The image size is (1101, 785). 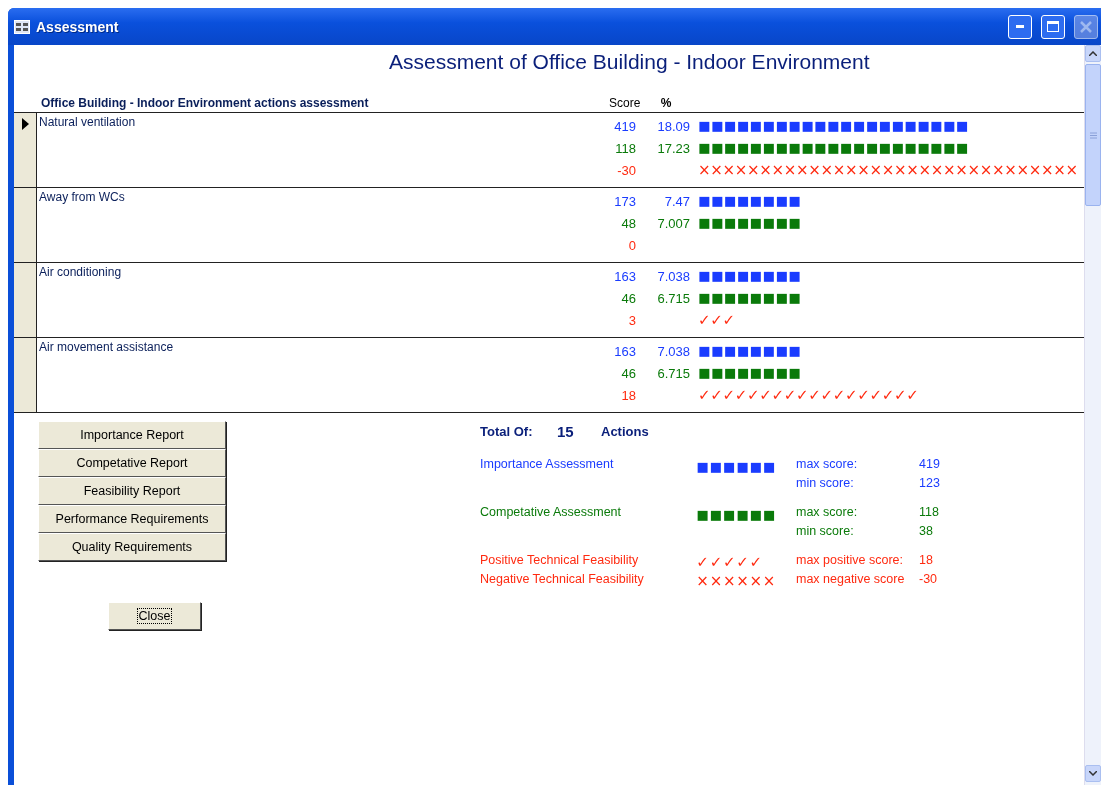 What do you see at coordinates (80, 271) in the screenshot?
I see `action-name: Air conditioning` at bounding box center [80, 271].